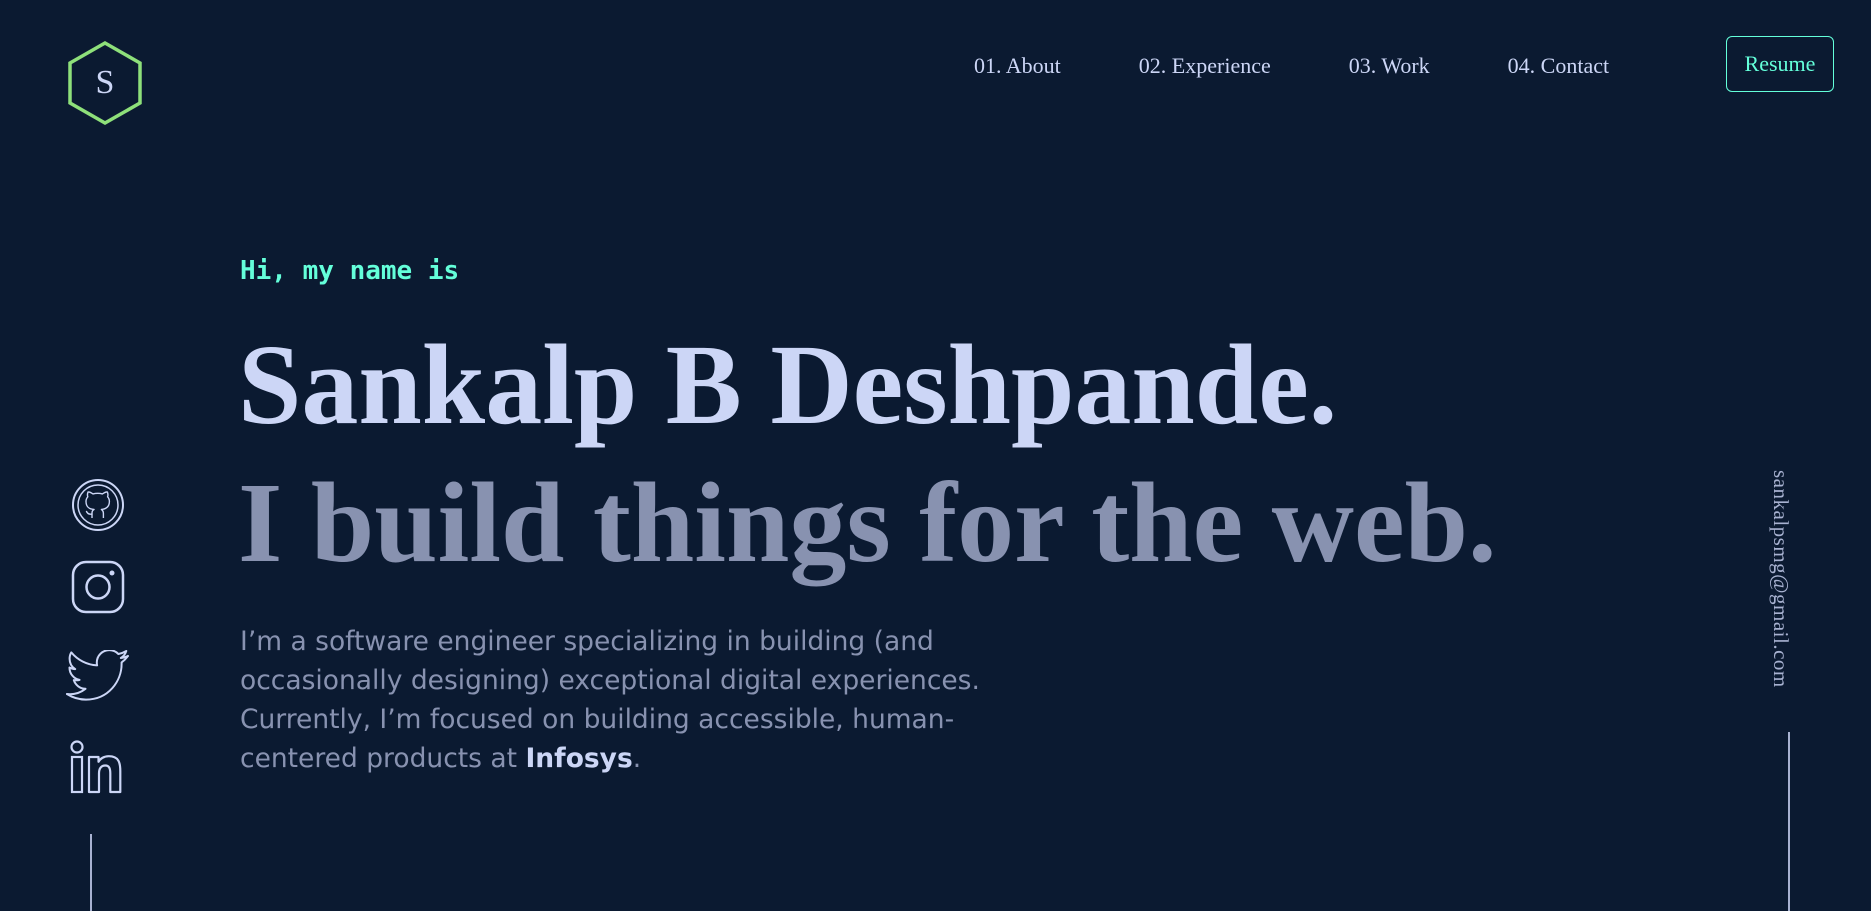 Image resolution: width=1871 pixels, height=911 pixels. I want to click on github-icon, so click(98, 505).